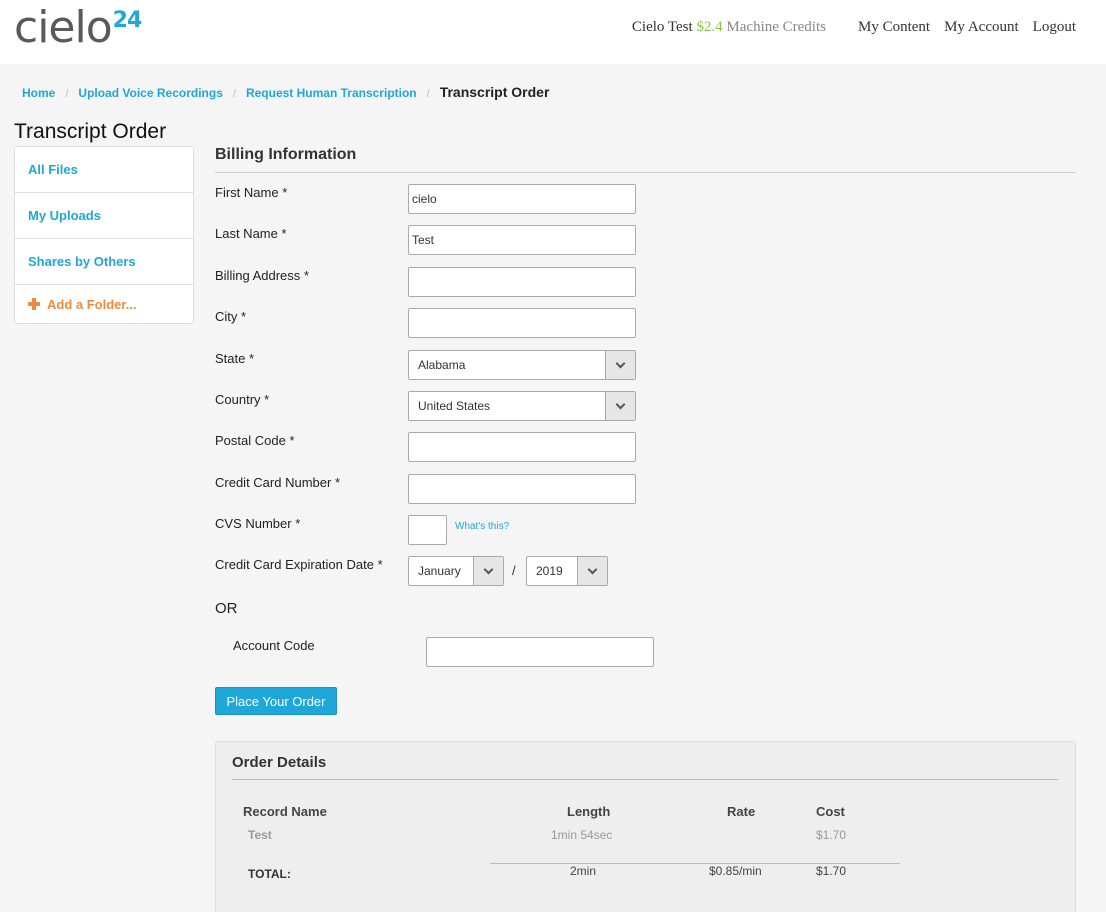 The width and height of the screenshot is (1106, 912). I want to click on expiration-month-select: January, so click(456, 571).